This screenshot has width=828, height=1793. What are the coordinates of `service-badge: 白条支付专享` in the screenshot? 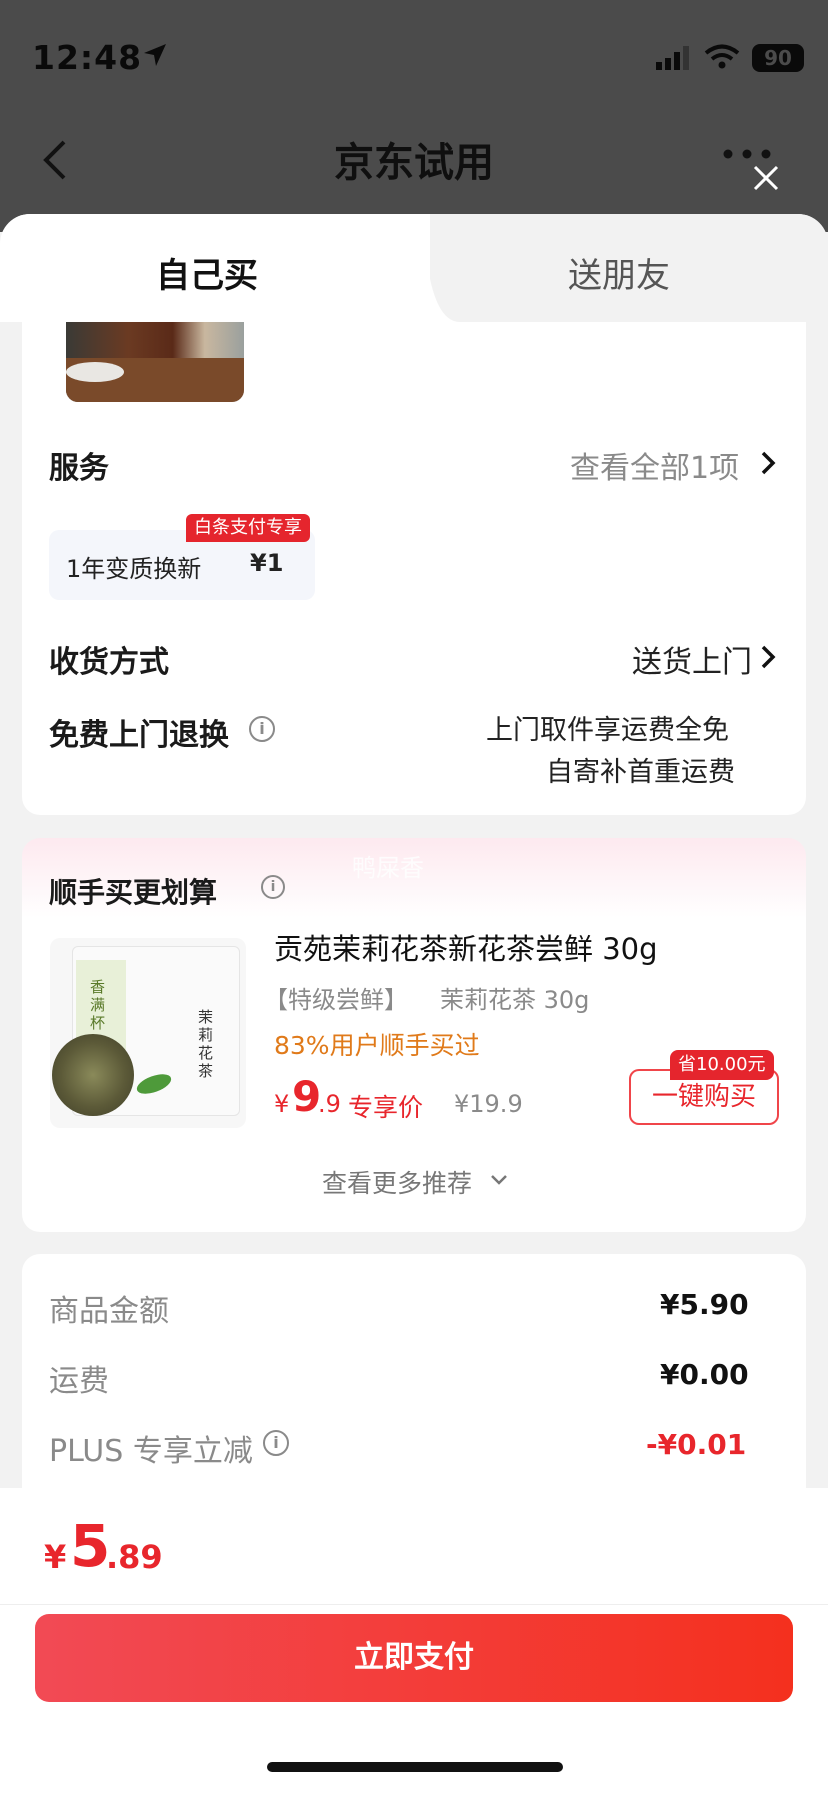 It's located at (248, 528).